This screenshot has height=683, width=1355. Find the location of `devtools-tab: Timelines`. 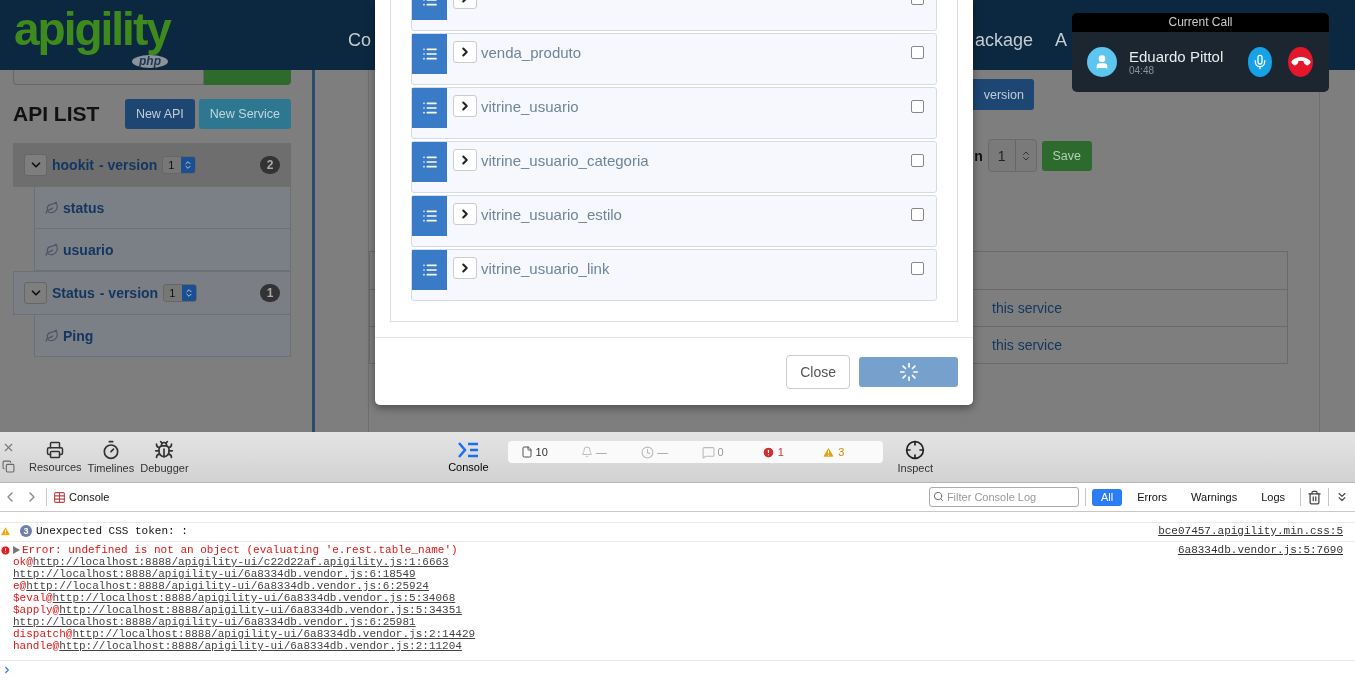

devtools-tab: Timelines is located at coordinates (111, 457).